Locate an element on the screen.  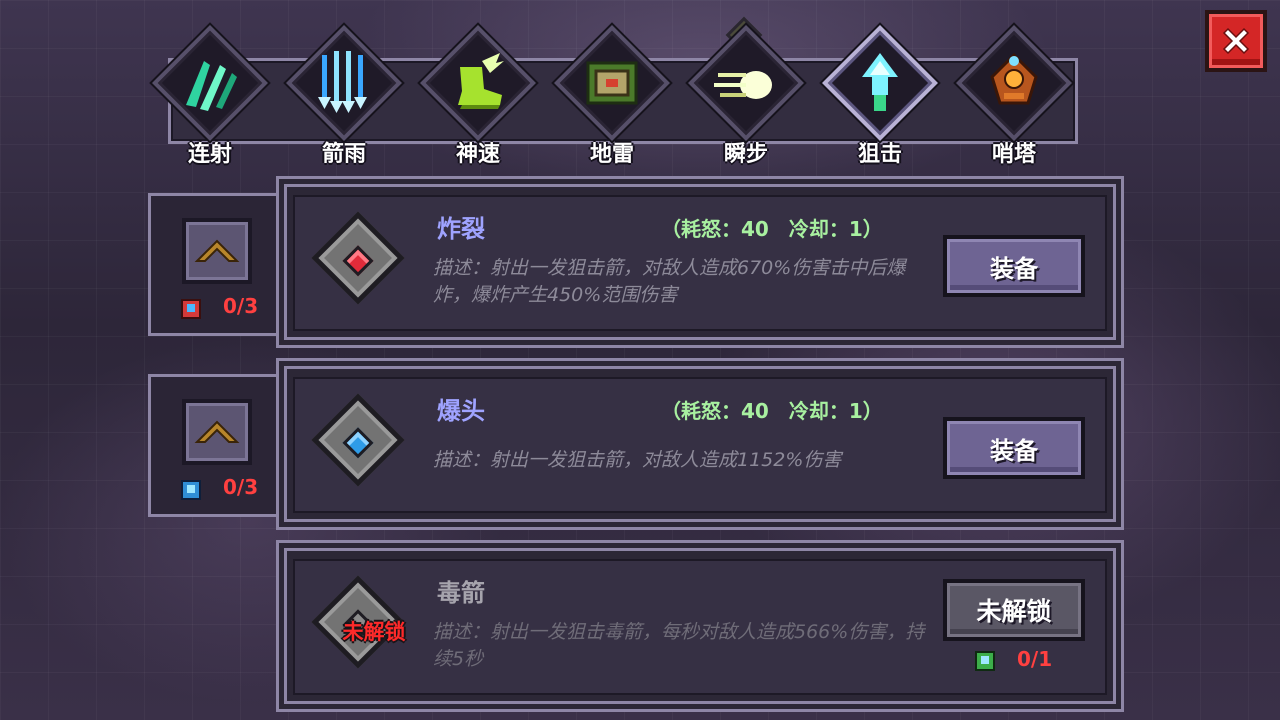
upgrade-panel-headshot: 0/3 is located at coordinates (213, 445).